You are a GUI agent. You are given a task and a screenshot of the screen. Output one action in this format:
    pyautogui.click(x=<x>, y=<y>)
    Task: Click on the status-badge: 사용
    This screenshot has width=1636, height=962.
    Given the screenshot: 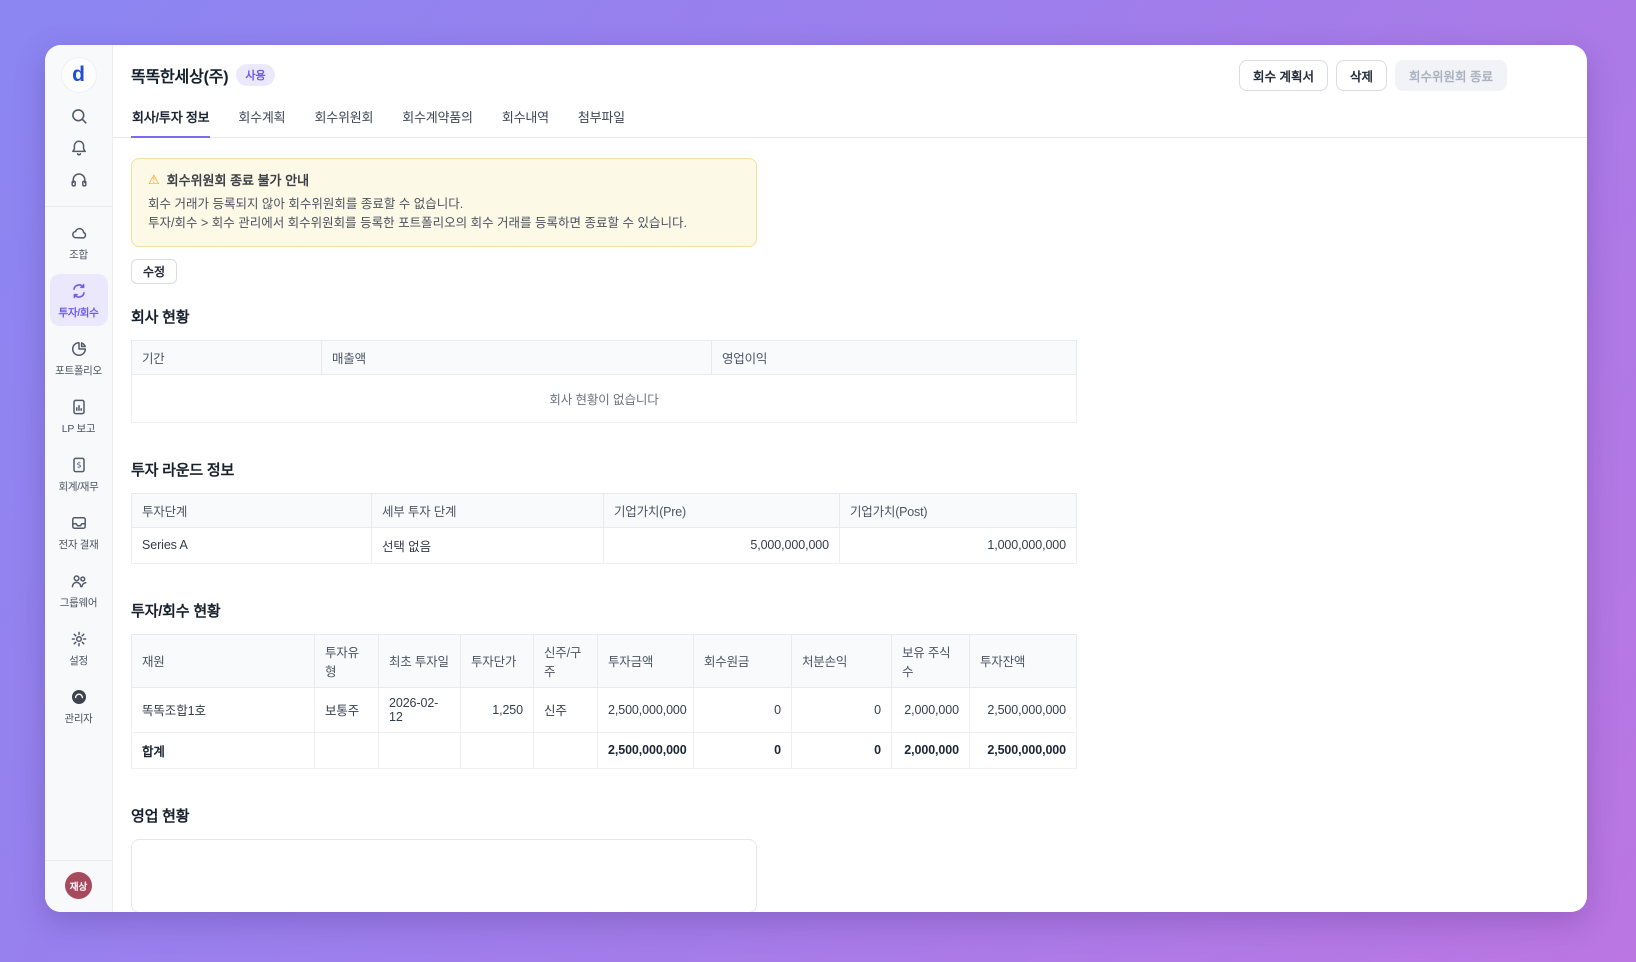 What is the action you would take?
    pyautogui.click(x=255, y=75)
    